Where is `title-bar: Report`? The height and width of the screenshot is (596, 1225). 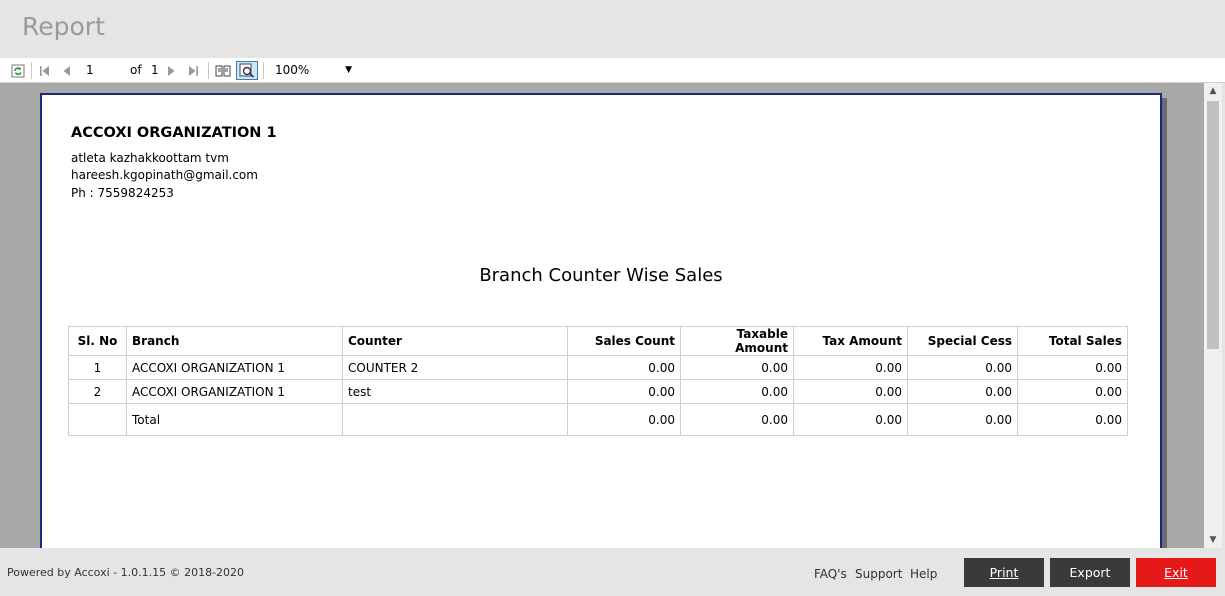
title-bar: Report is located at coordinates (612, 29).